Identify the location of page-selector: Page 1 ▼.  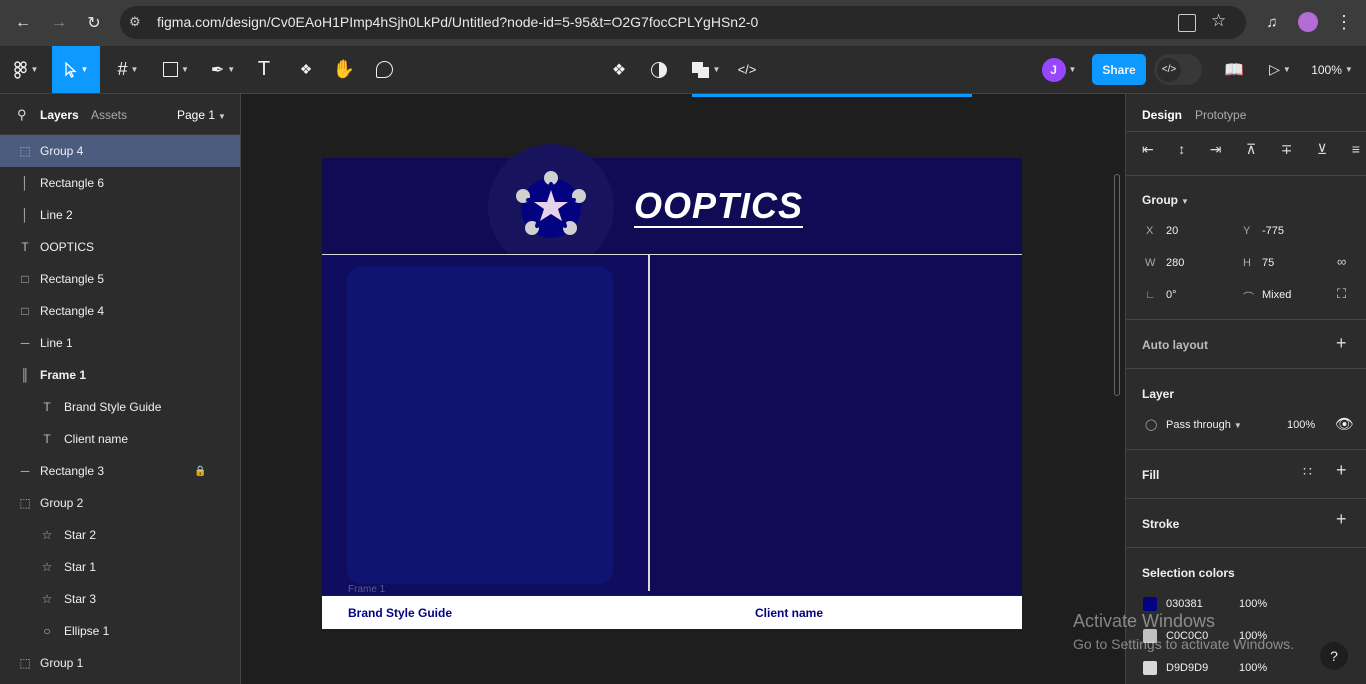
(201, 115).